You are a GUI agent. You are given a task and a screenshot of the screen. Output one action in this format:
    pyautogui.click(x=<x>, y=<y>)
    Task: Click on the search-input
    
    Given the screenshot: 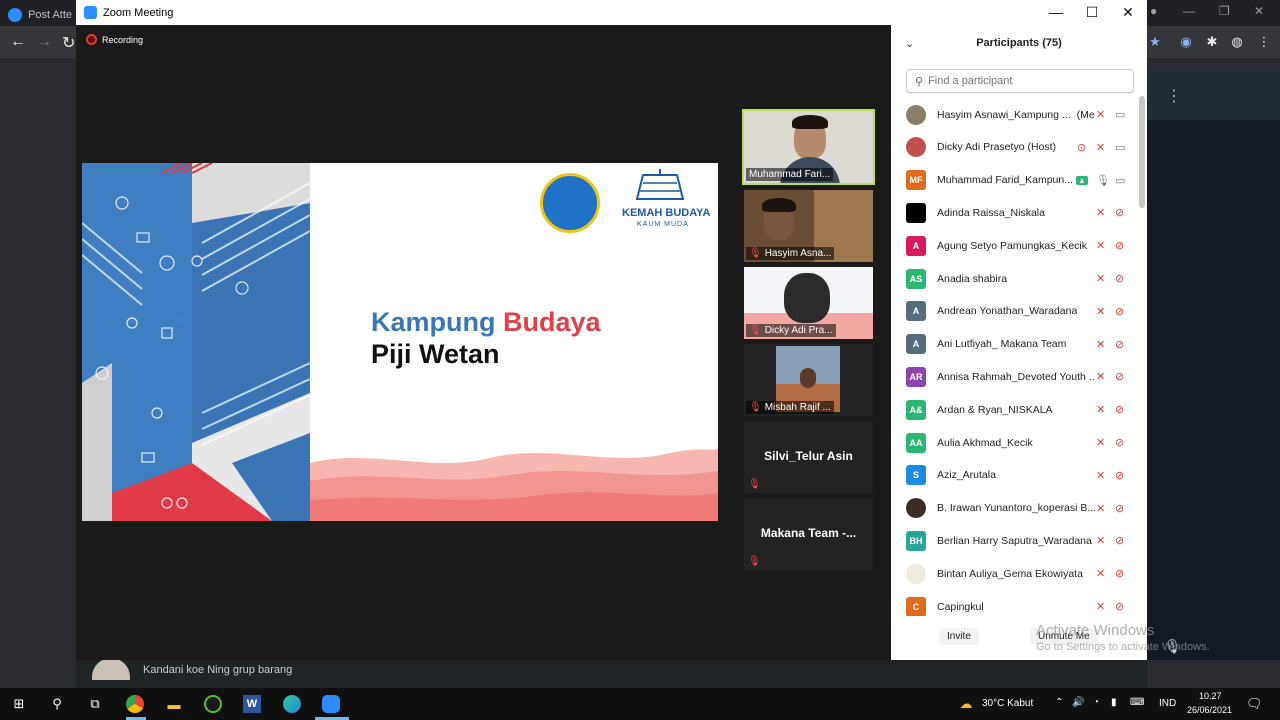 What is the action you would take?
    pyautogui.click(x=1023, y=81)
    